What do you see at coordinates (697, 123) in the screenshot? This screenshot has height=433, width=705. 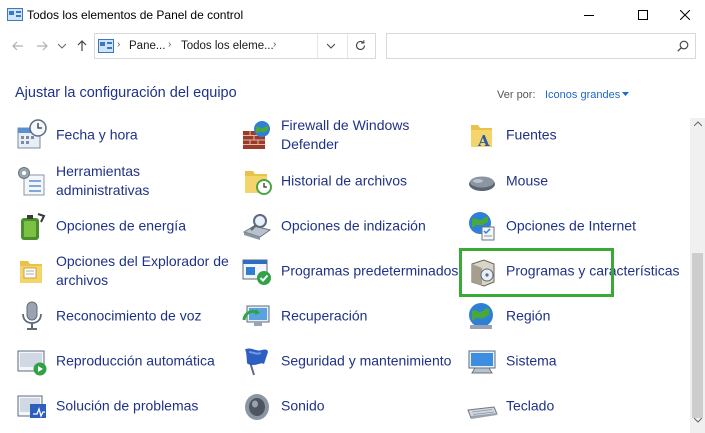 I see `scroll-up-icon` at bounding box center [697, 123].